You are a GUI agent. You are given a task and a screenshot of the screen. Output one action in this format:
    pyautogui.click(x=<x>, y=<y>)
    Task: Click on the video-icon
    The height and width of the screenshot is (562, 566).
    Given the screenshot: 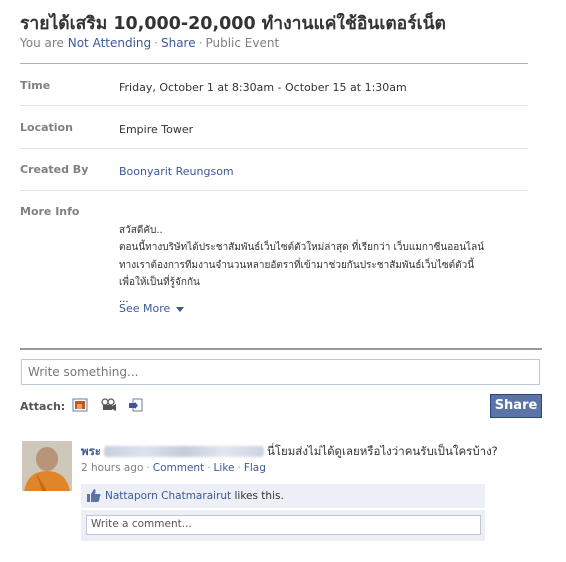 What is the action you would take?
    pyautogui.click(x=108, y=405)
    